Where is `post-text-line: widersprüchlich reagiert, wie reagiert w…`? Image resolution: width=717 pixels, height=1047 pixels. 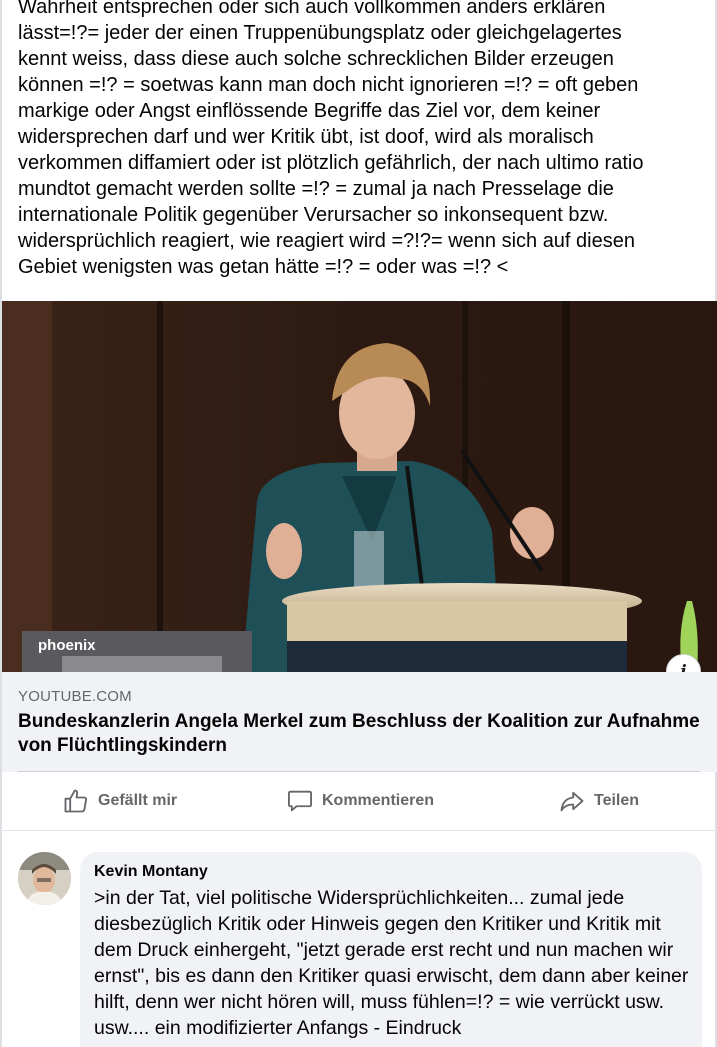 post-text-line: widersprüchlich reagiert, wie reagiert w… is located at coordinates (326, 241).